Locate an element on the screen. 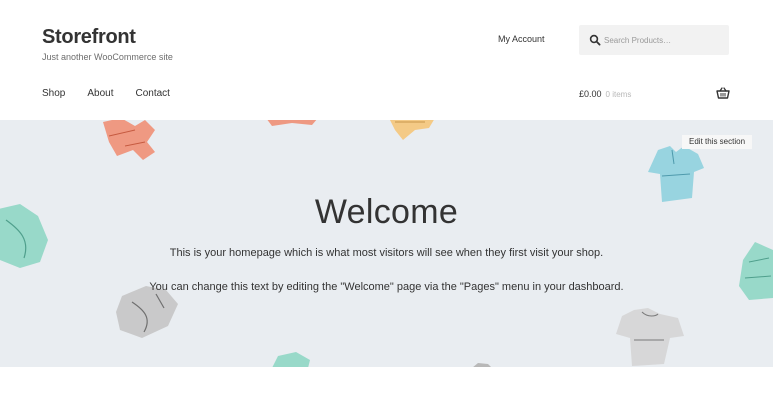  my-account-link: My Account is located at coordinates (521, 39).